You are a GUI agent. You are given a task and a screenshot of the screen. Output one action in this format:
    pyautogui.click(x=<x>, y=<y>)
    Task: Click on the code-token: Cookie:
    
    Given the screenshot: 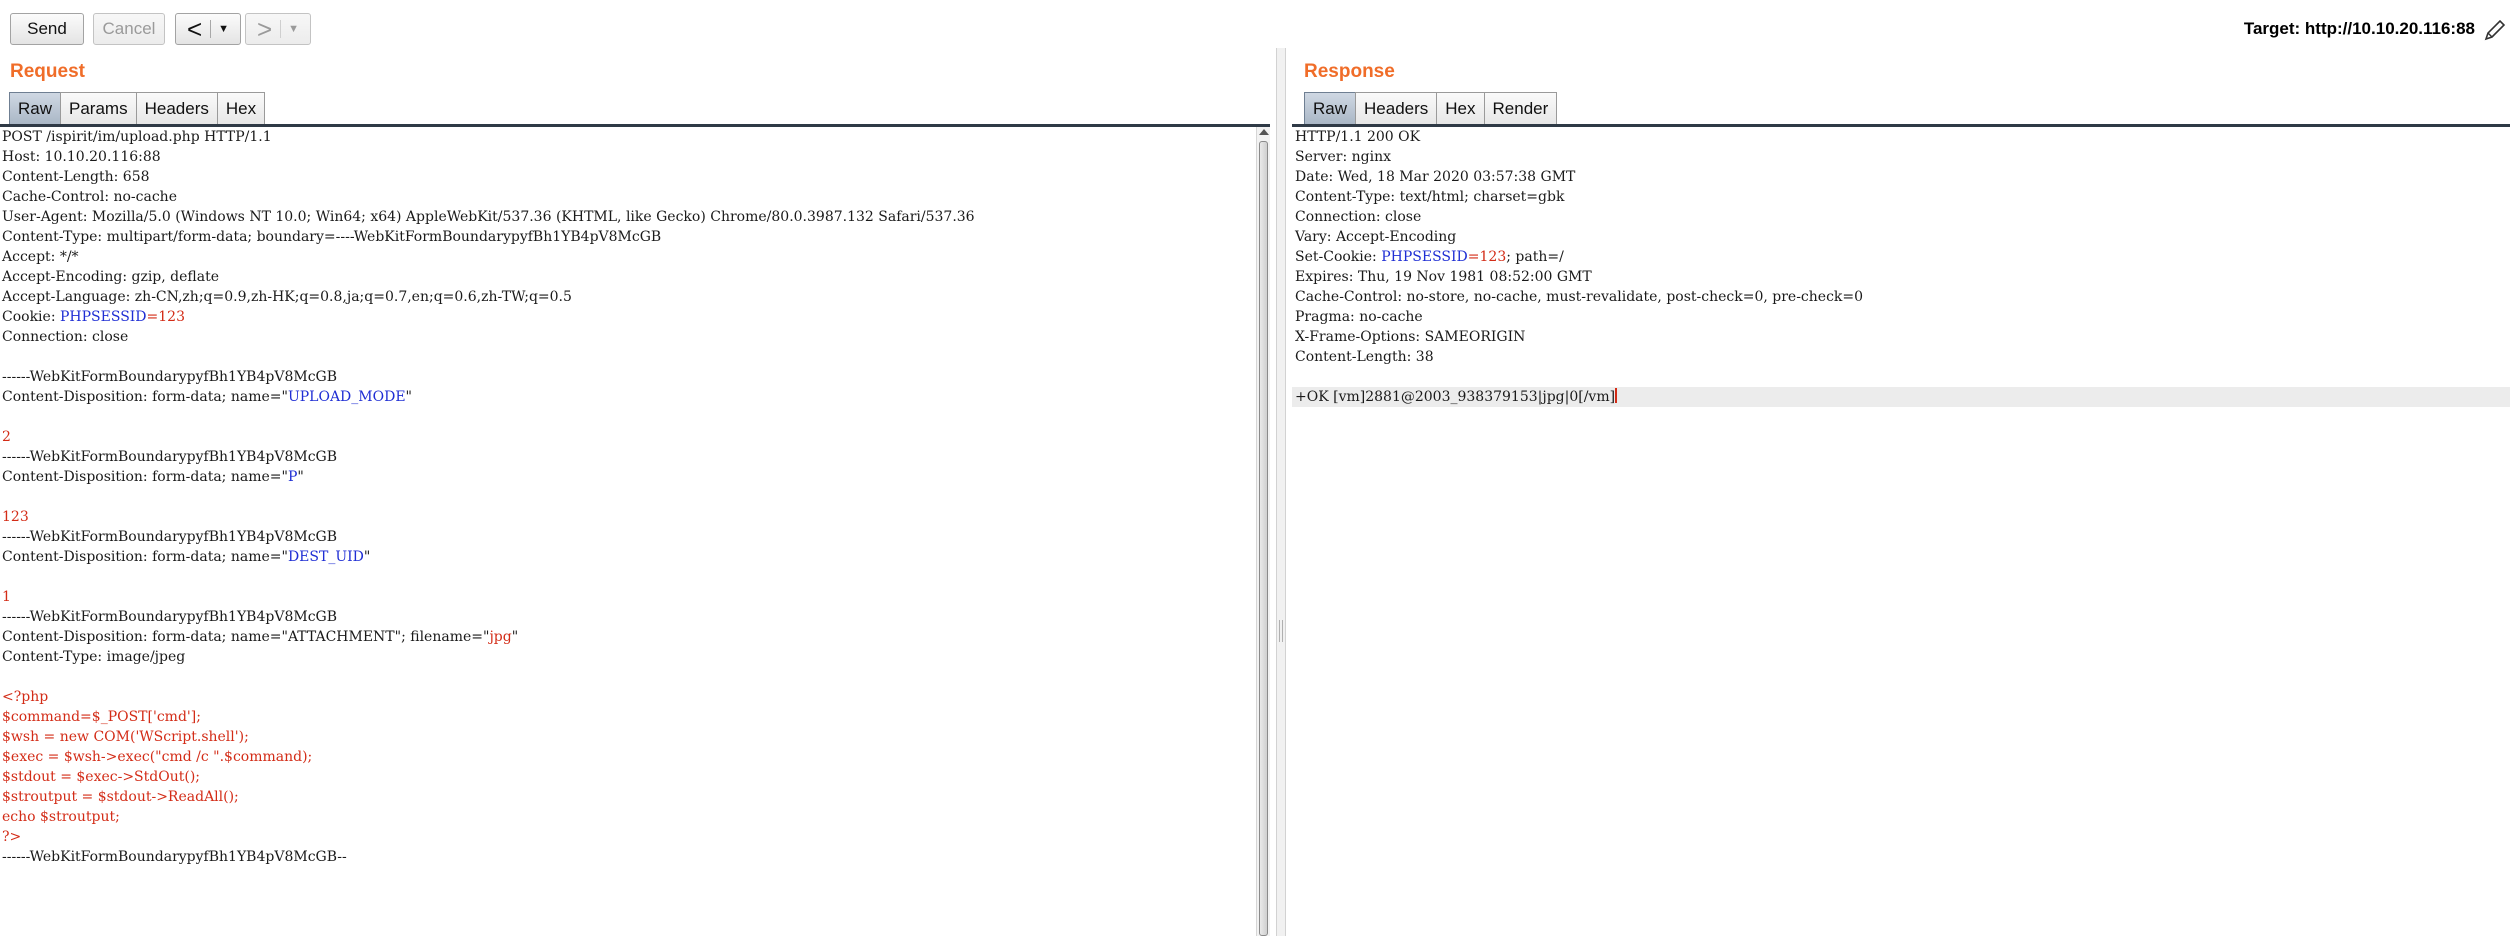 What is the action you would take?
    pyautogui.click(x=31, y=317)
    